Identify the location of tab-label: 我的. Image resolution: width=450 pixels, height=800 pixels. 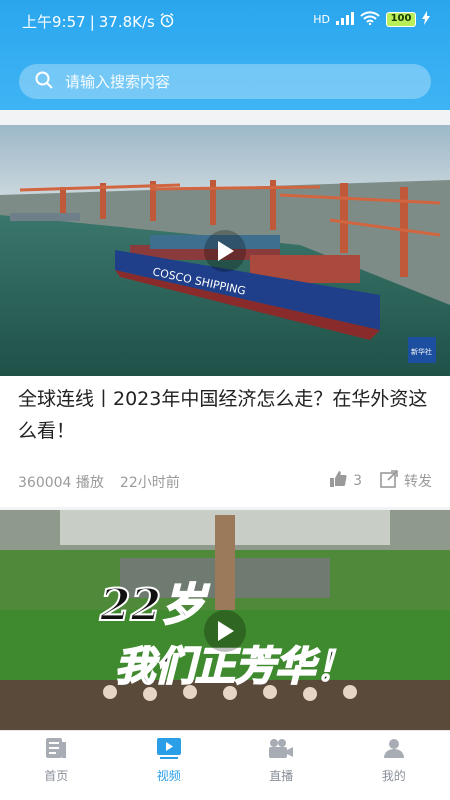
(393, 776).